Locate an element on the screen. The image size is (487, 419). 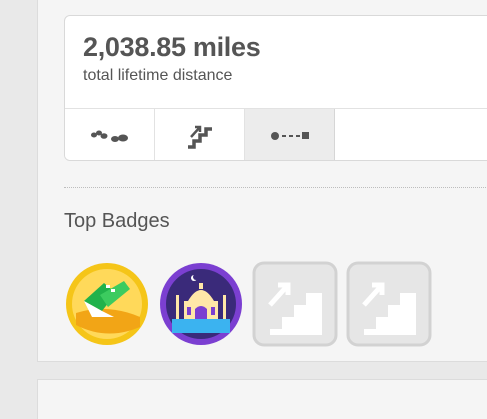
badge-shoe is located at coordinates (107, 304).